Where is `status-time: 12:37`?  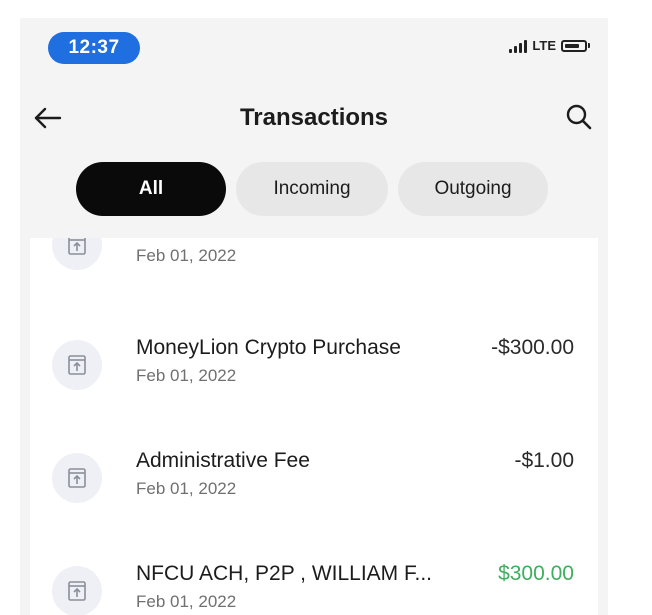
status-time: 12:37 is located at coordinates (94, 48).